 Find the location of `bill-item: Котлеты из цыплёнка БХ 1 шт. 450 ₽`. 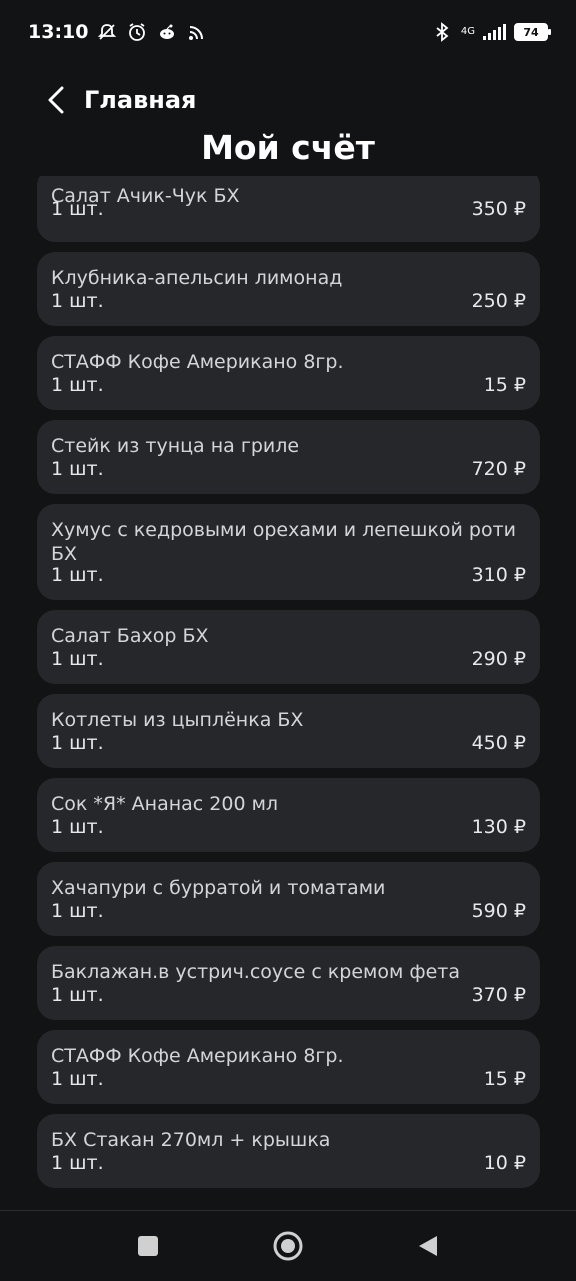

bill-item: Котлеты из цыплёнка БХ 1 шт. 450 ₽ is located at coordinates (288, 731).